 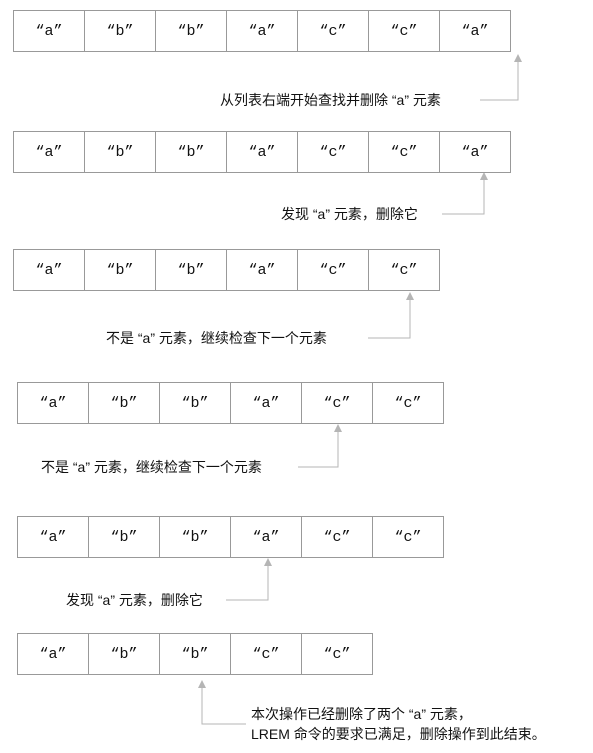 I want to click on note-line: 本次操作已经删除了两个 “a” 元素，, so click(x=361, y=714).